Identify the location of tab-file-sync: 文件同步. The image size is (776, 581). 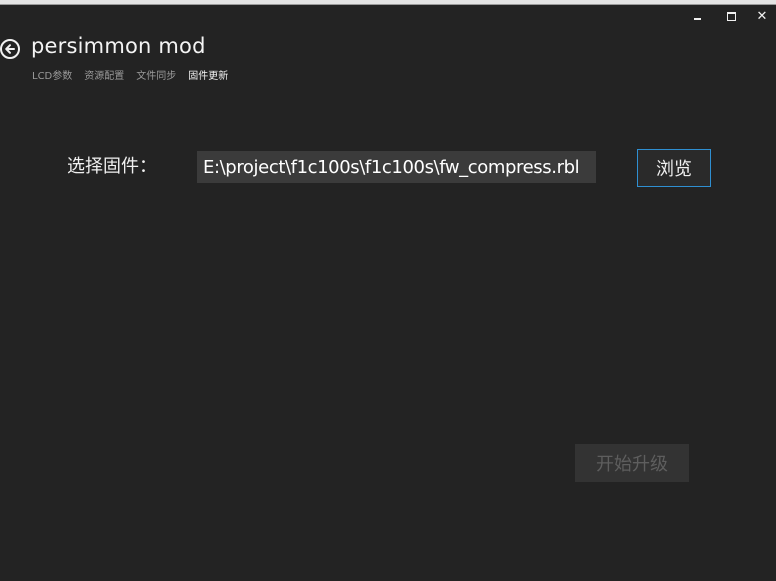
(156, 74).